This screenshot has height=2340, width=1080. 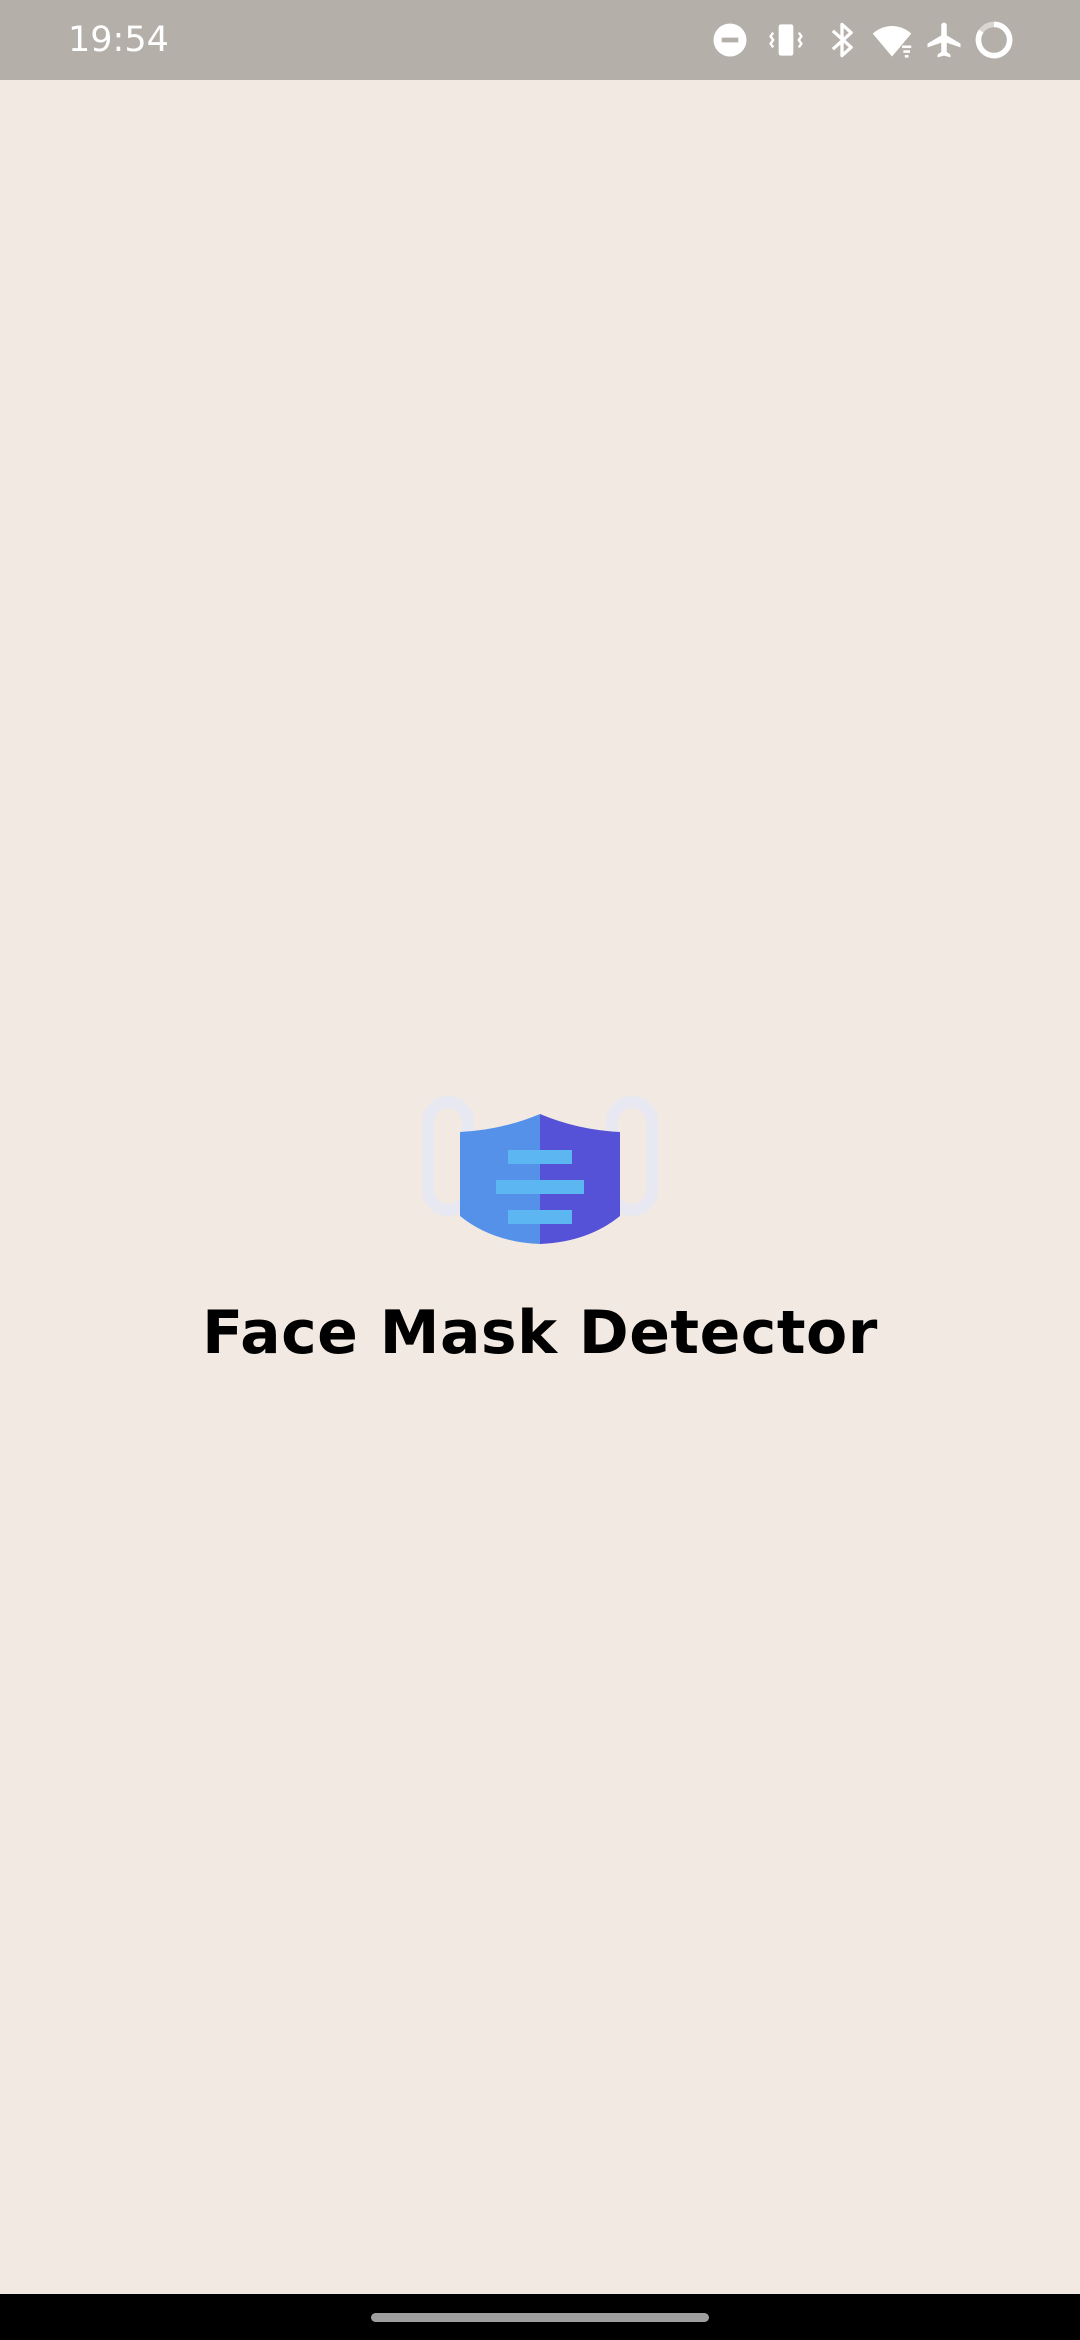 I want to click on face-mask-icon, so click(x=540, y=1138).